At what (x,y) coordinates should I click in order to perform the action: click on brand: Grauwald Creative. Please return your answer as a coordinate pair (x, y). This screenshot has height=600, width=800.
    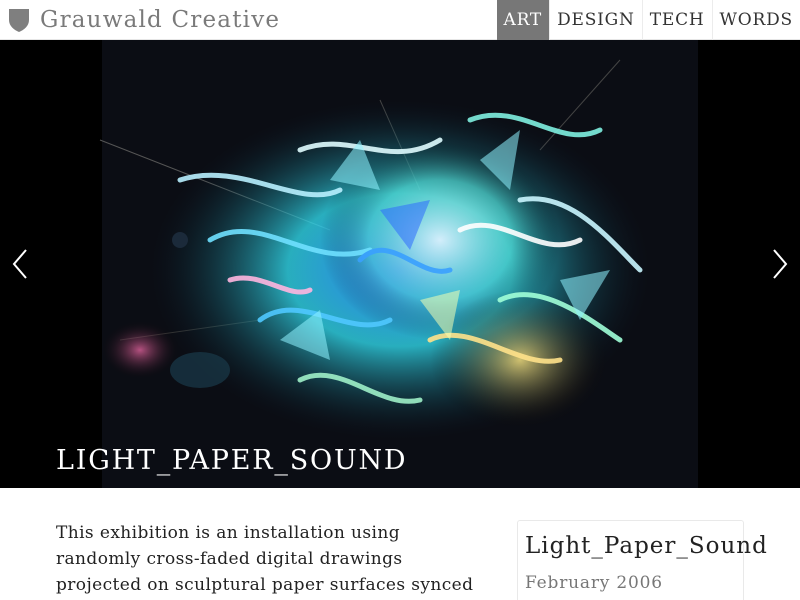
    Looking at the image, I should click on (144, 20).